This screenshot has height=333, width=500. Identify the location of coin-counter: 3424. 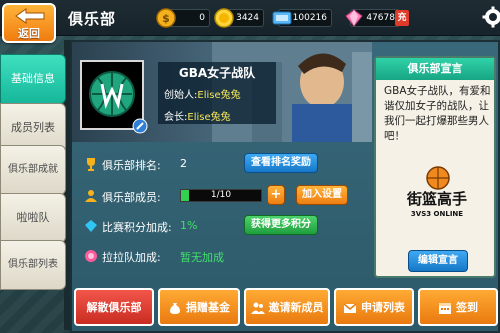
(239, 18).